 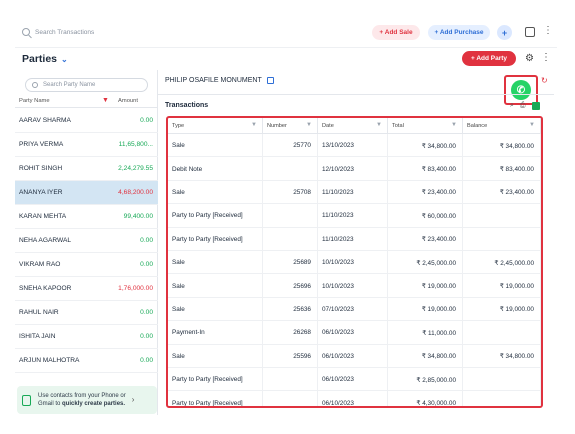 I want to click on party-row: ARJUN MALHOTRA 0.00, so click(x=86, y=361).